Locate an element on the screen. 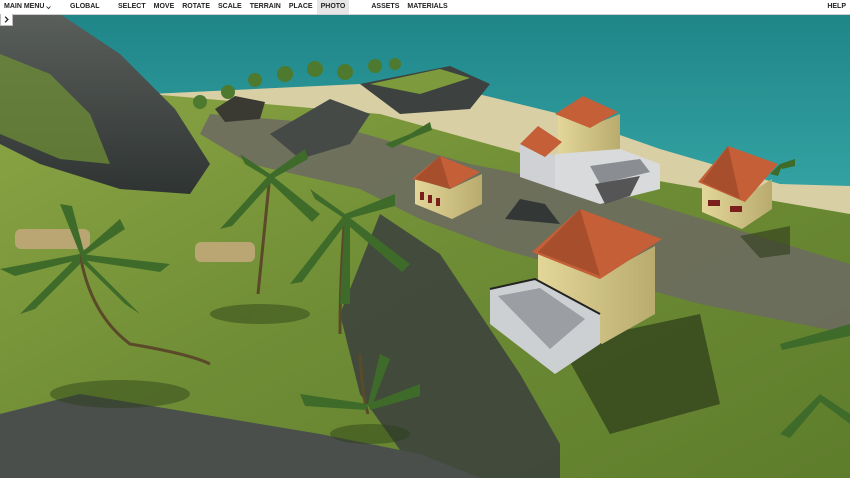 The height and width of the screenshot is (478, 850). main-menu-label: MAIN MENU is located at coordinates (24, 6).